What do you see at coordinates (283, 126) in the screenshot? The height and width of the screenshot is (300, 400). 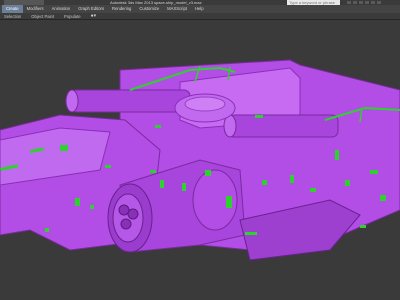 I see `hull-pipe-right` at bounding box center [283, 126].